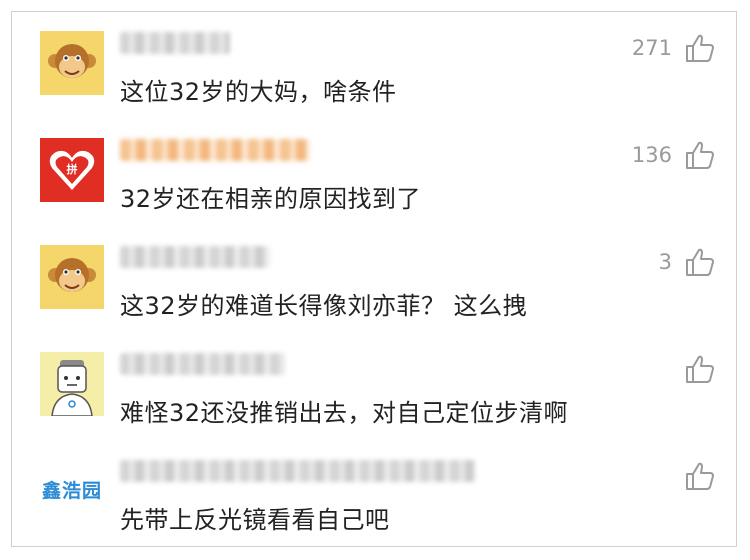 The width and height of the screenshot is (750, 560). I want to click on like-count: 136, so click(651, 155).